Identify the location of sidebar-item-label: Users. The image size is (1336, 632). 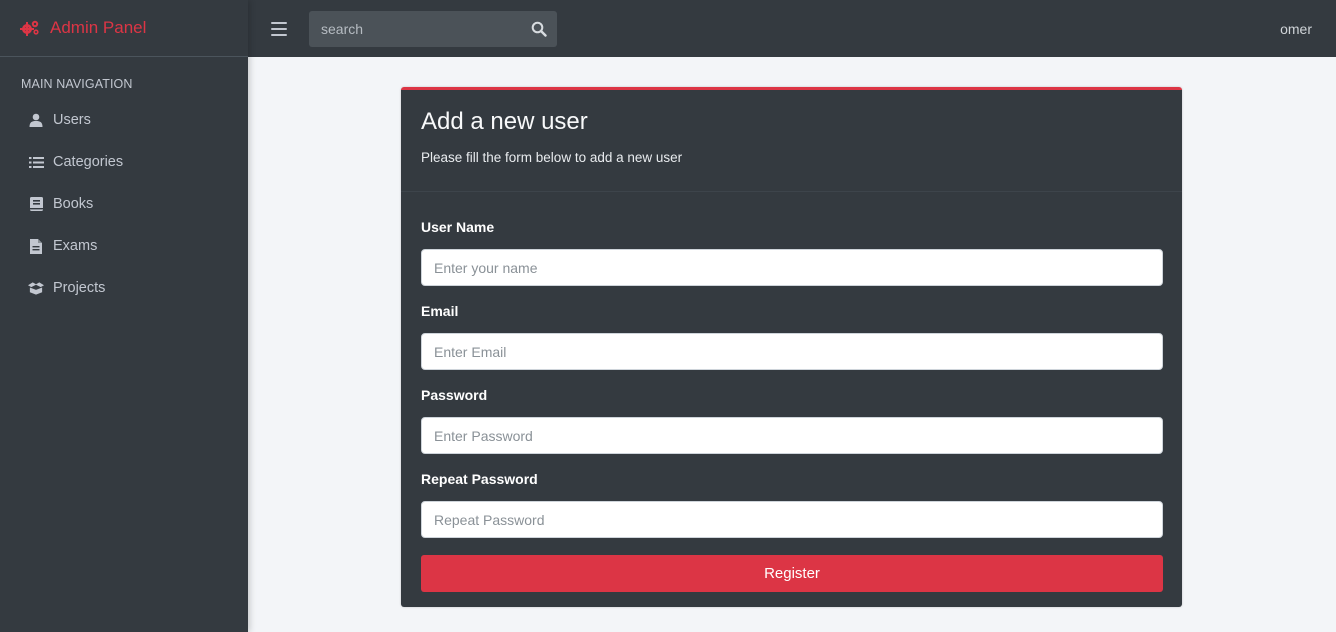
(72, 120).